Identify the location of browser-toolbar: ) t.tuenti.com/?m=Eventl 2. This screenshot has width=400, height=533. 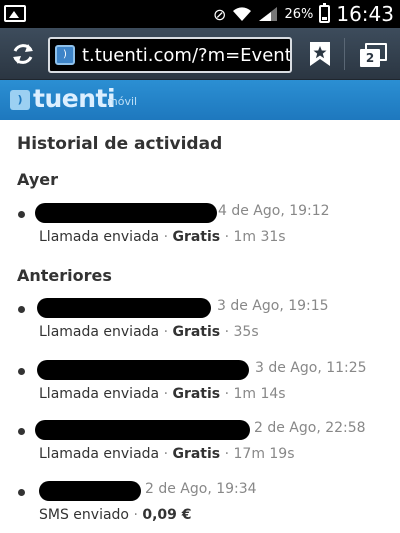
(200, 54).